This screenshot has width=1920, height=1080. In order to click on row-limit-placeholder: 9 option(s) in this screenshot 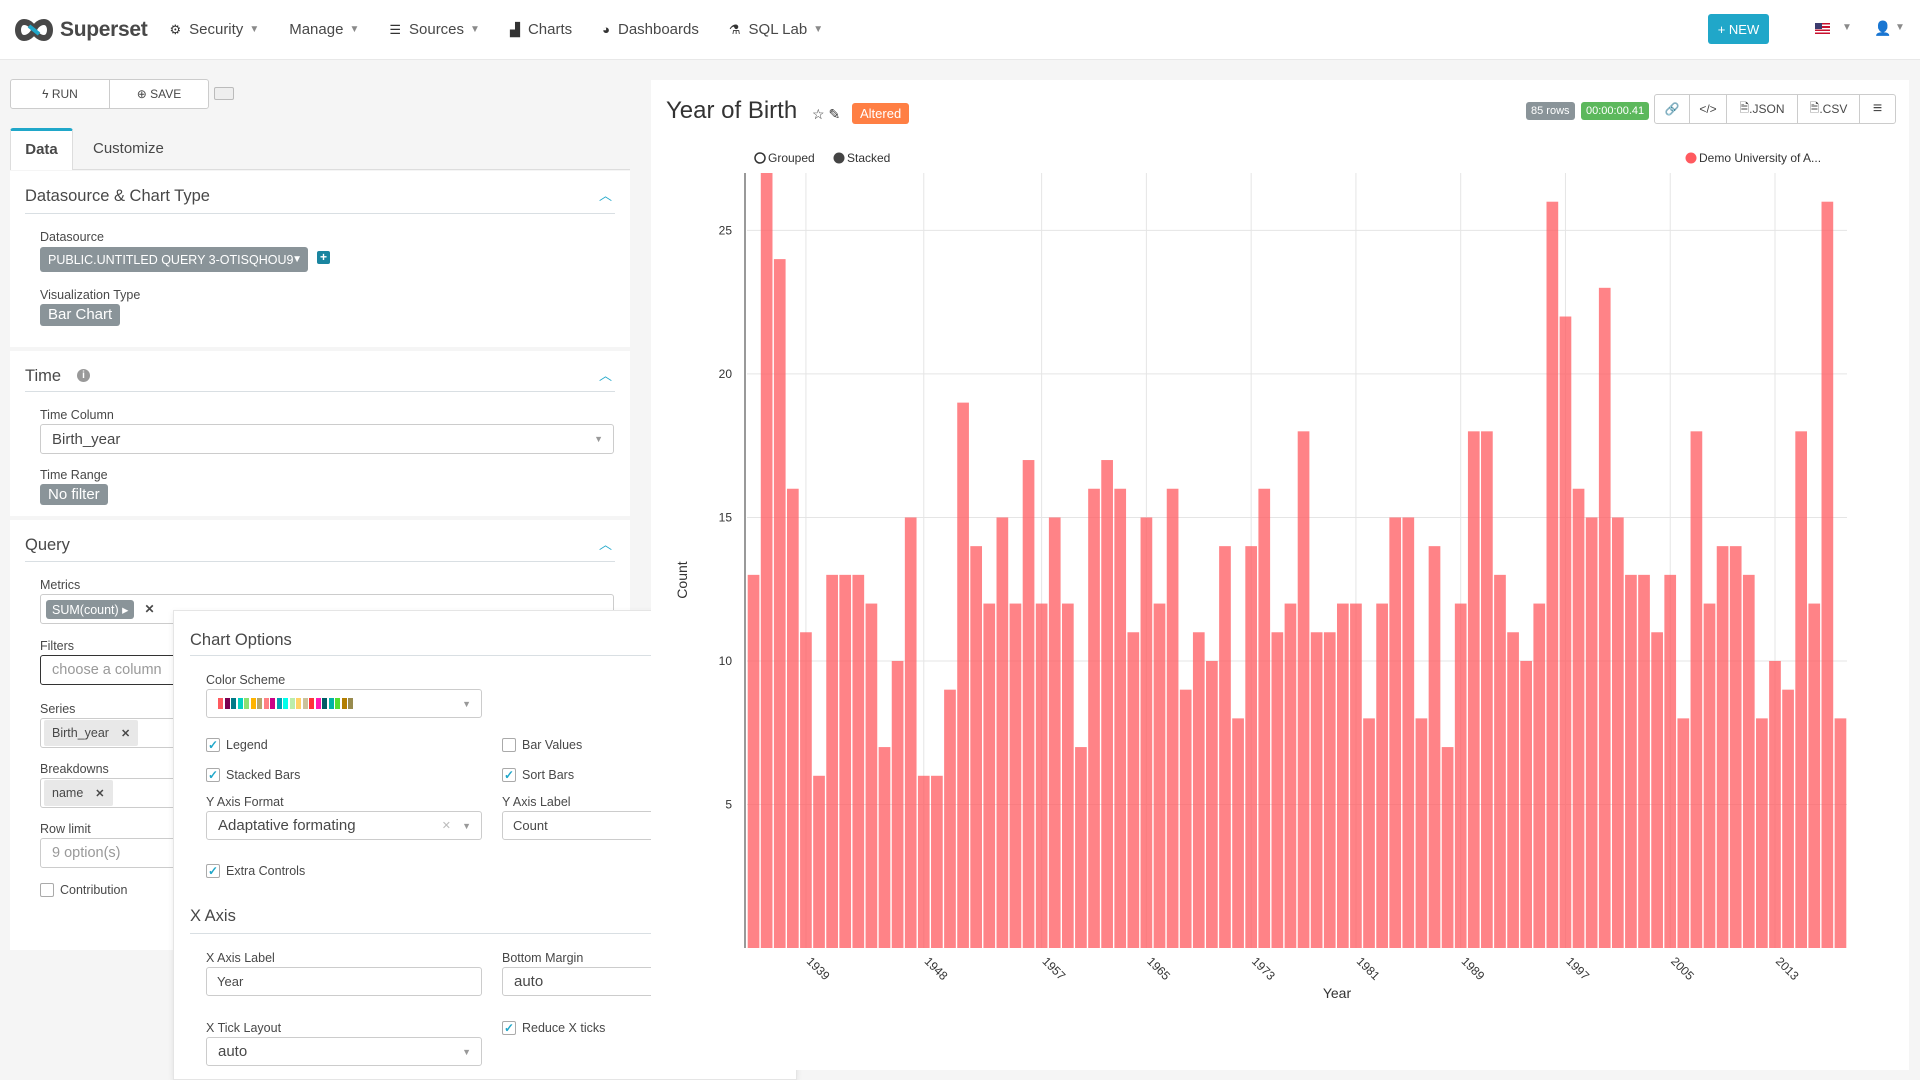, I will do `click(86, 853)`.